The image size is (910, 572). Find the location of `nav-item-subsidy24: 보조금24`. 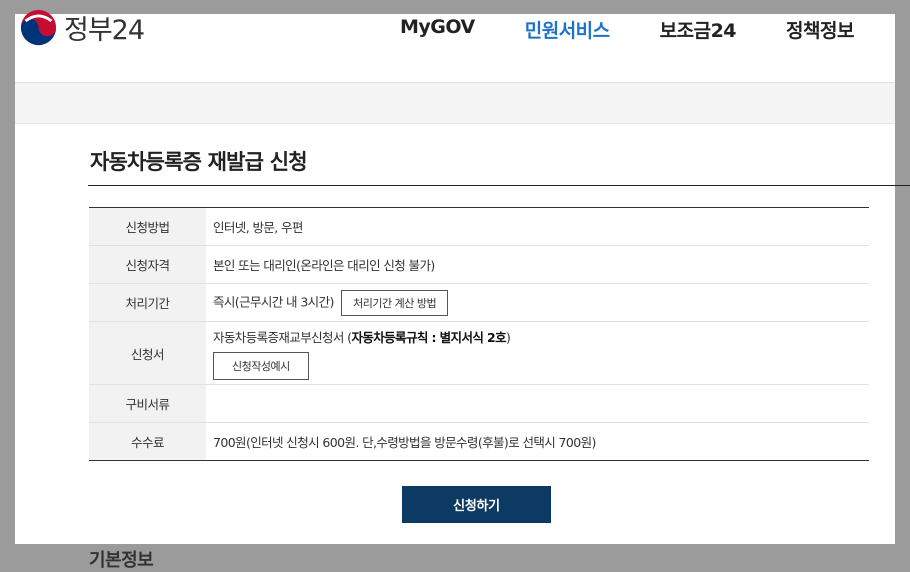

nav-item-subsidy24: 보조금24 is located at coordinates (698, 29).